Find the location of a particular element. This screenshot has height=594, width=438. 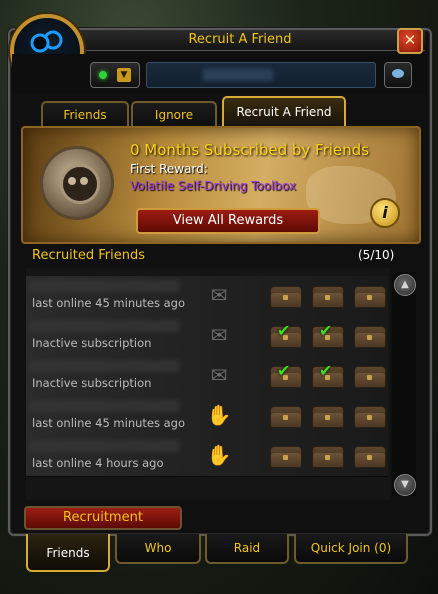

broadcast-button is located at coordinates (398, 75).